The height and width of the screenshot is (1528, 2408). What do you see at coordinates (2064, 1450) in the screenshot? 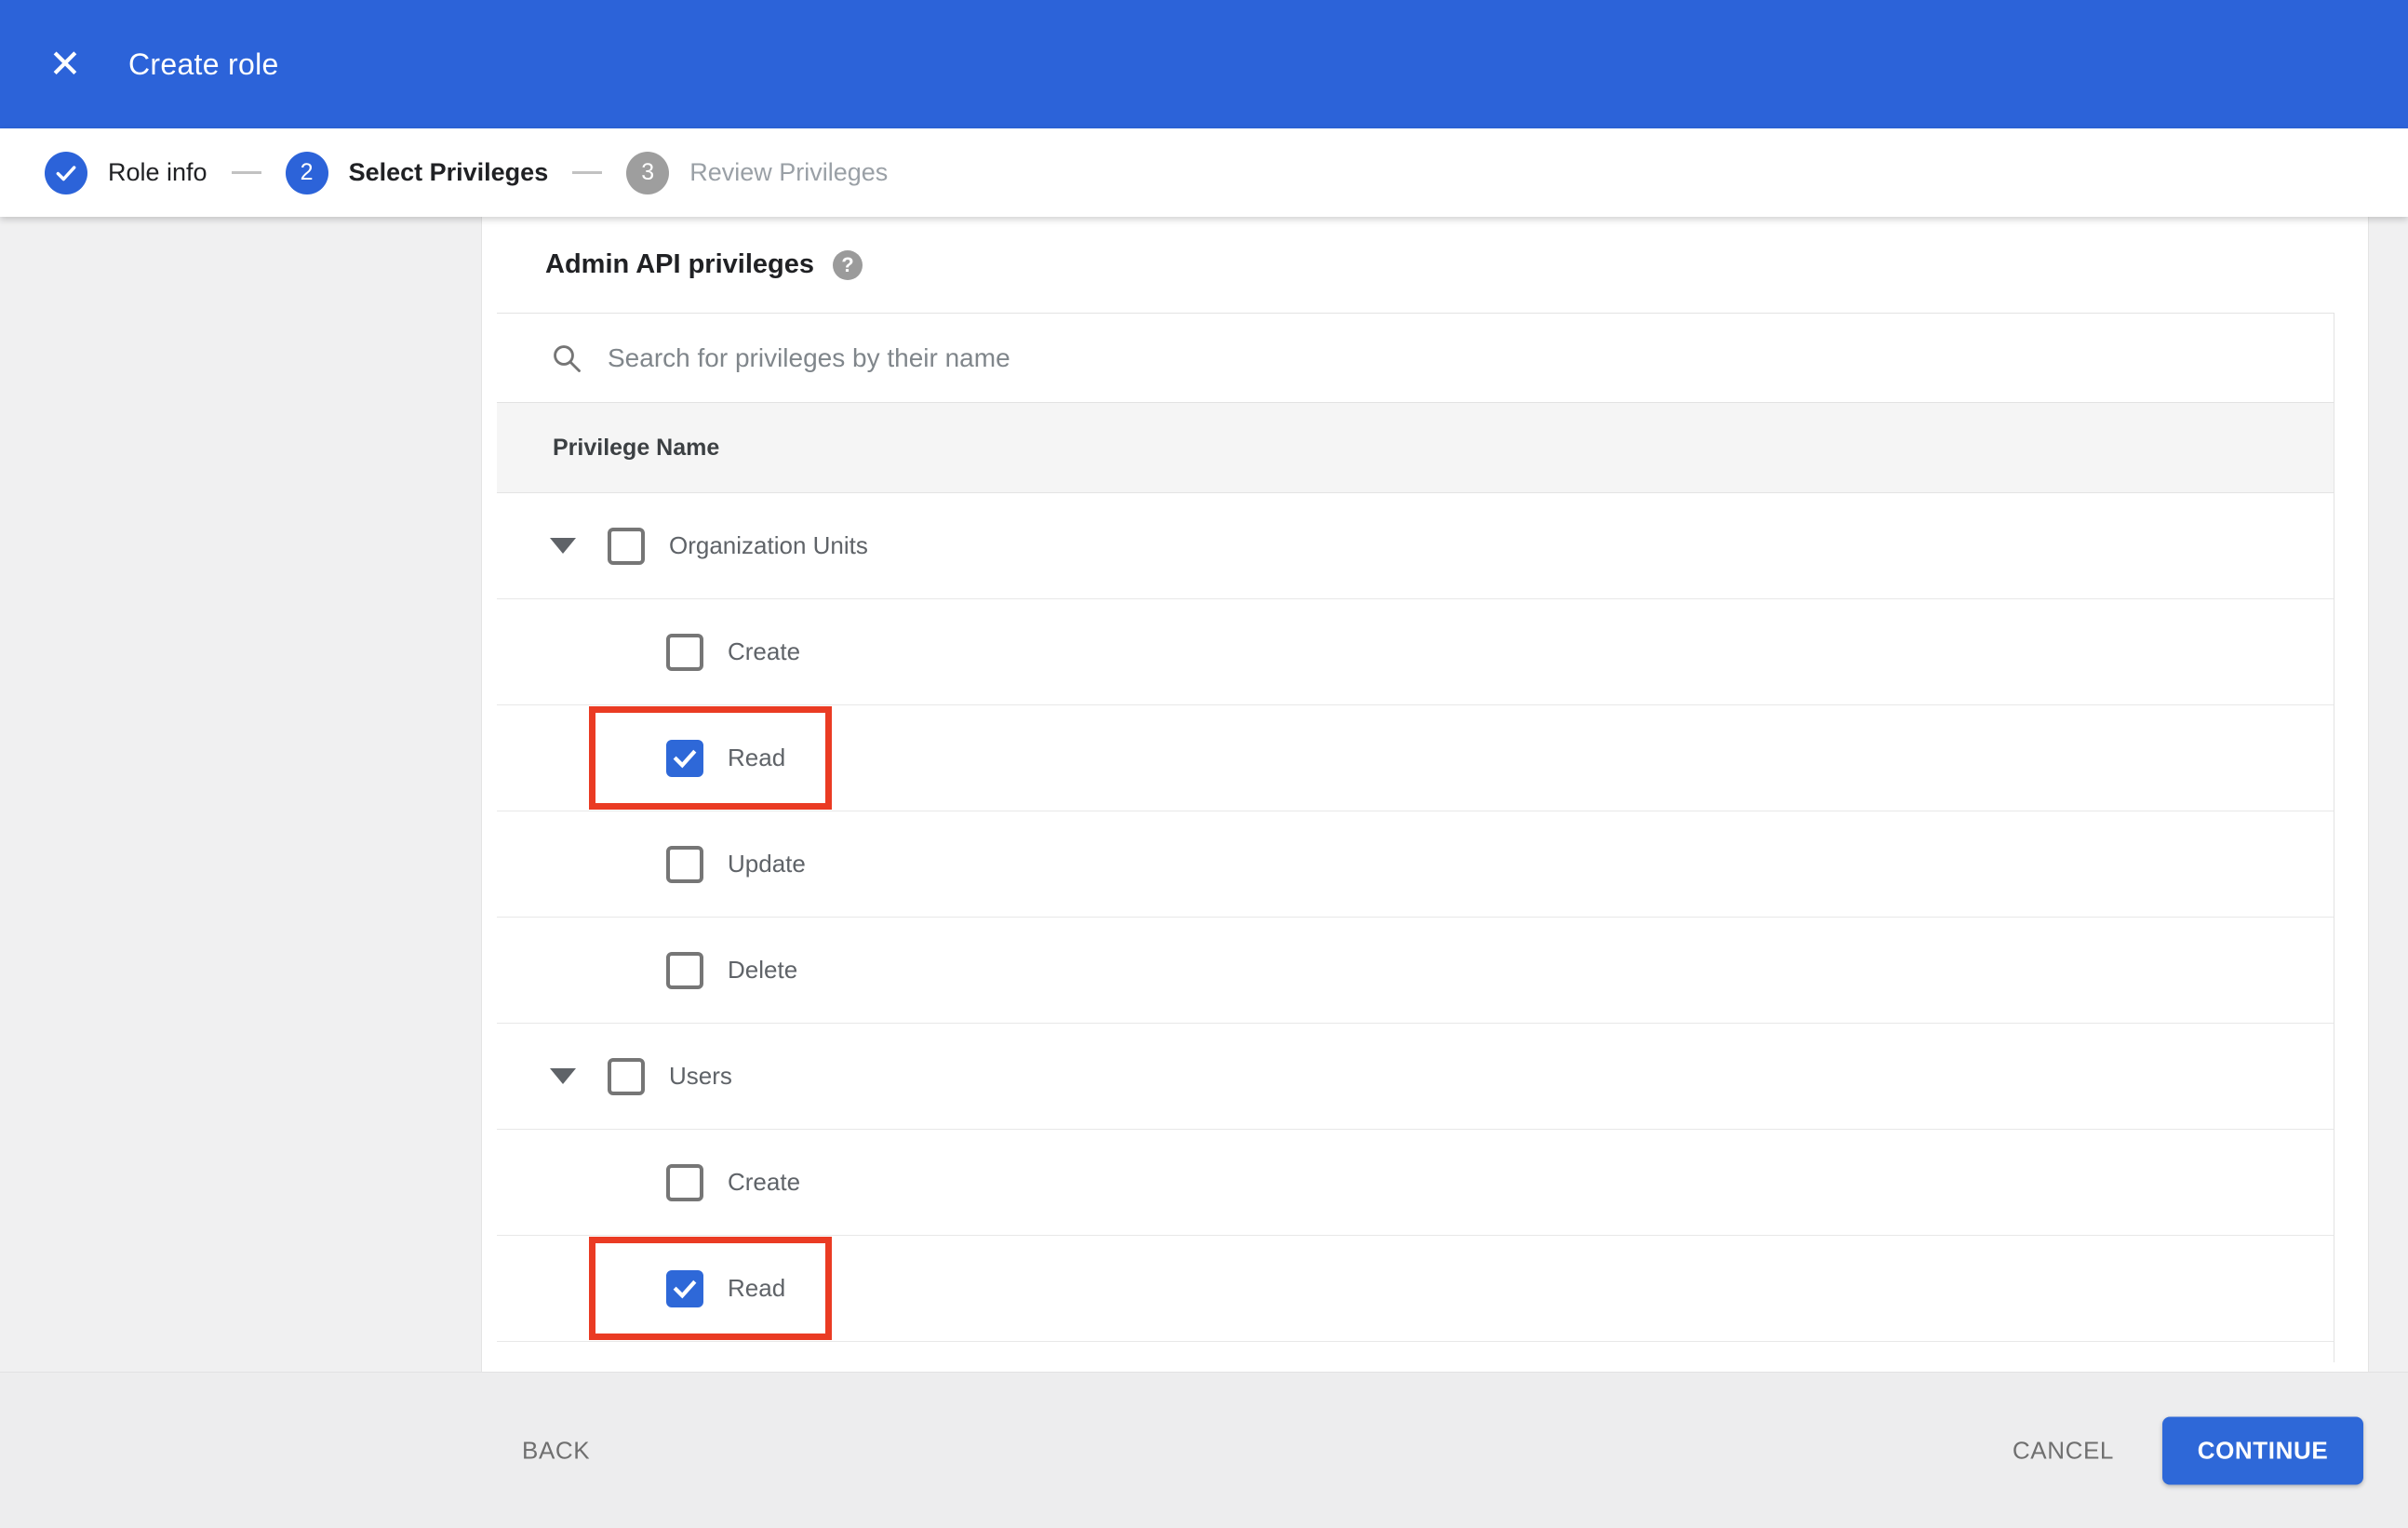
I see `cancel-button: CANCEL` at bounding box center [2064, 1450].